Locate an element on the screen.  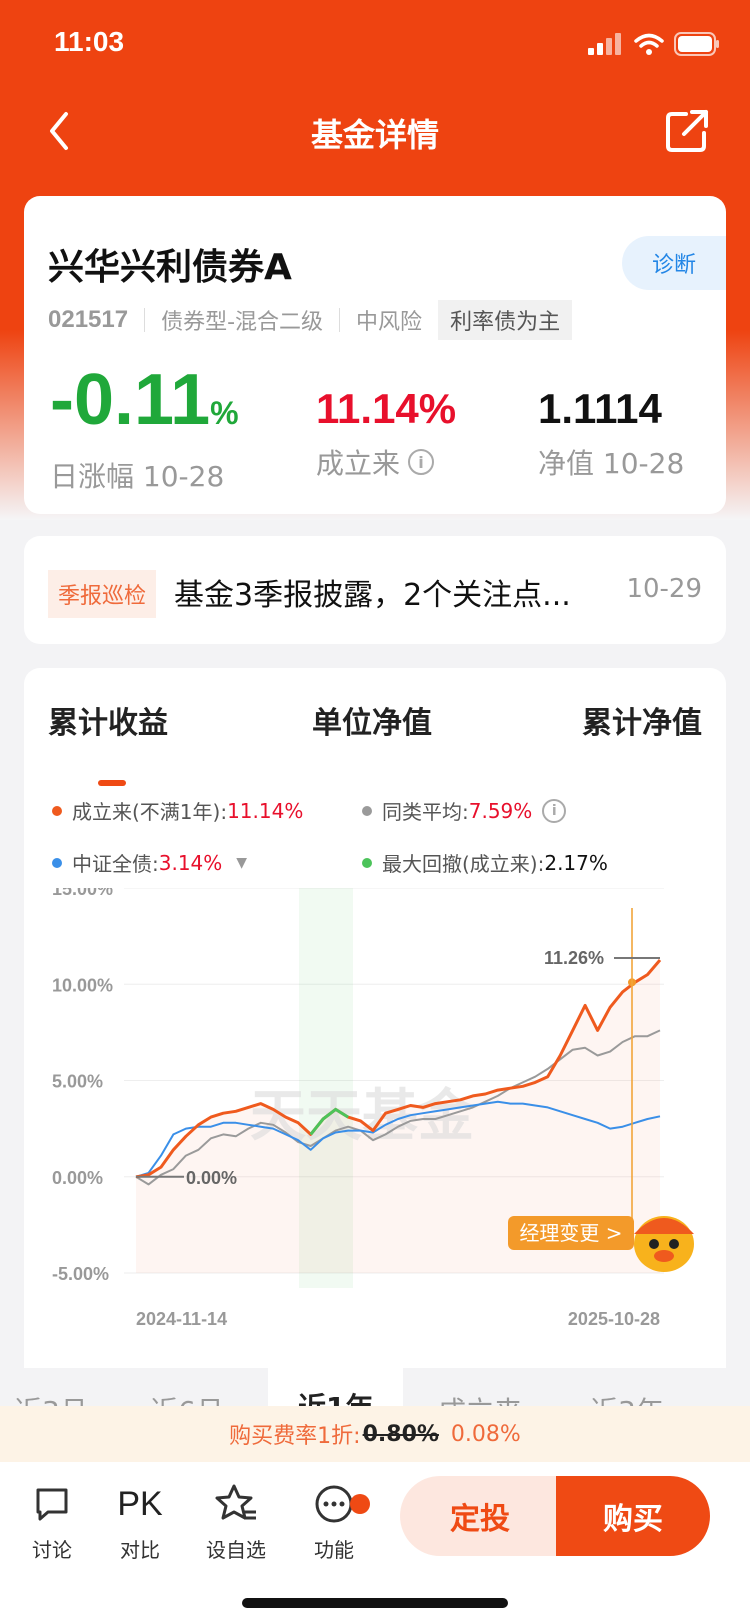
more-label: 功能 is located at coordinates (334, 1550).